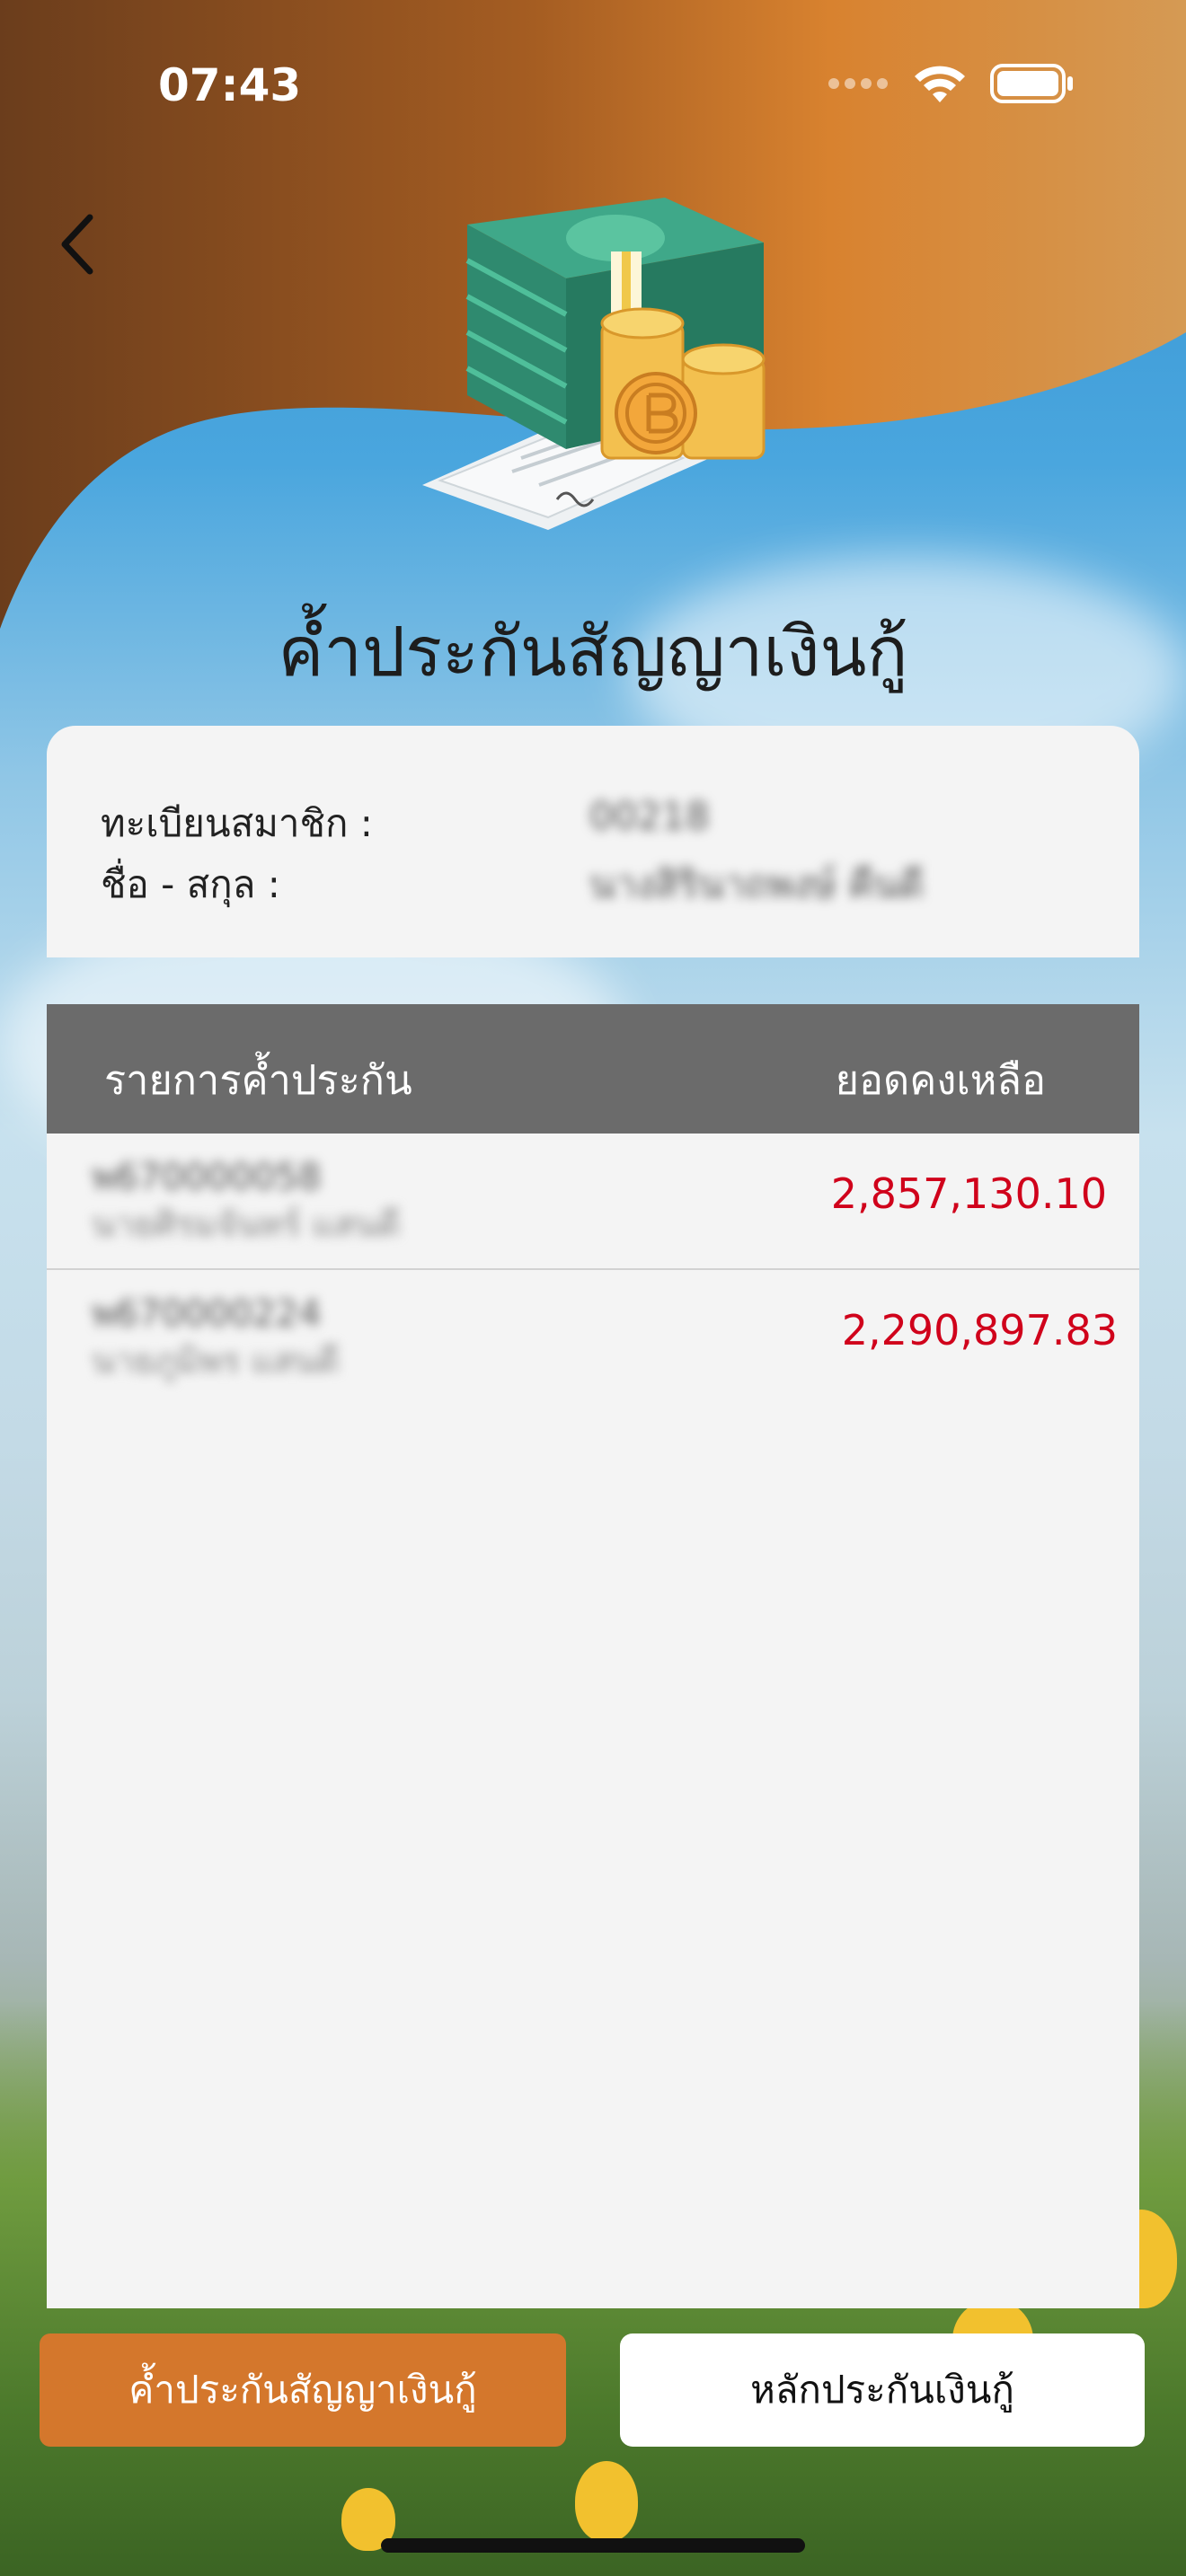  Describe the element at coordinates (230, 85) in the screenshot. I see `status-time: 07:43` at that location.